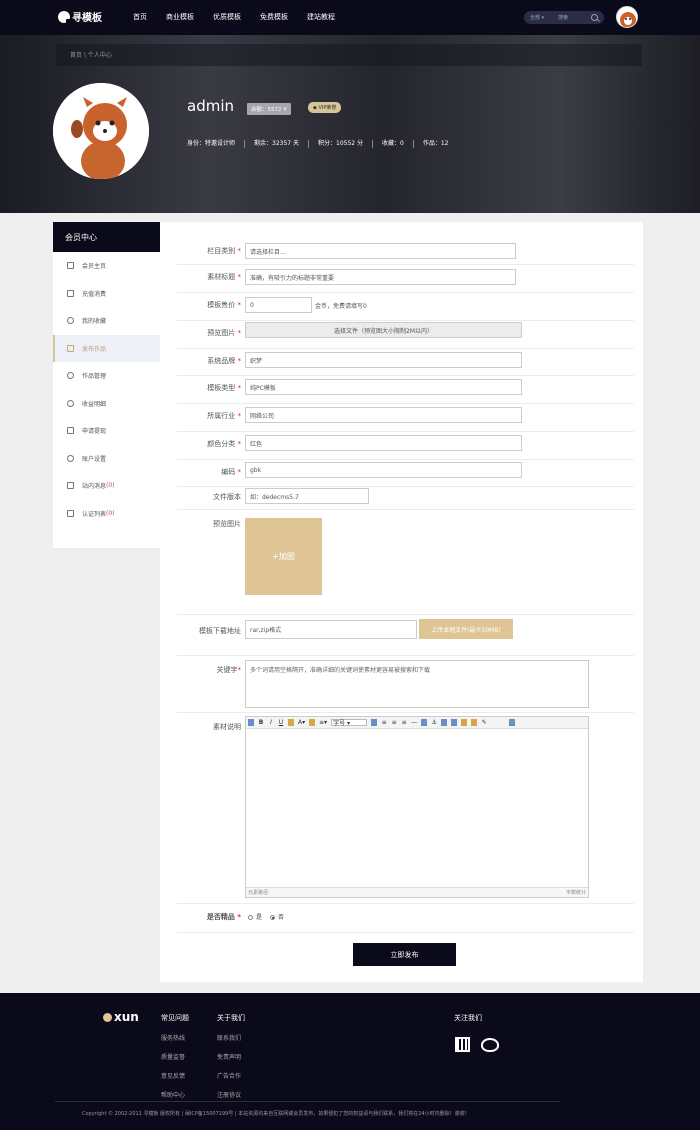  Describe the element at coordinates (251, 722) in the screenshot. I see `html-source-icon` at that location.